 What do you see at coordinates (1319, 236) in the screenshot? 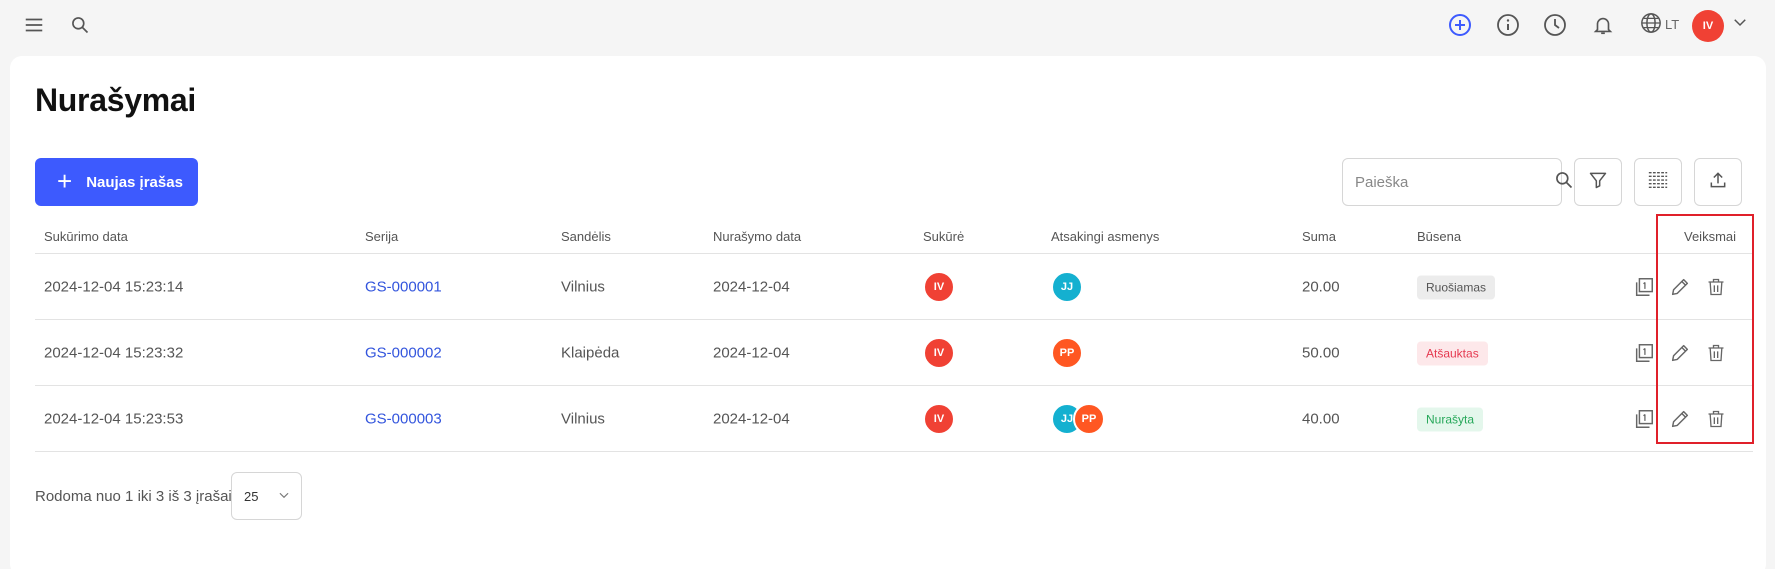
I see `column-header: Suma` at bounding box center [1319, 236].